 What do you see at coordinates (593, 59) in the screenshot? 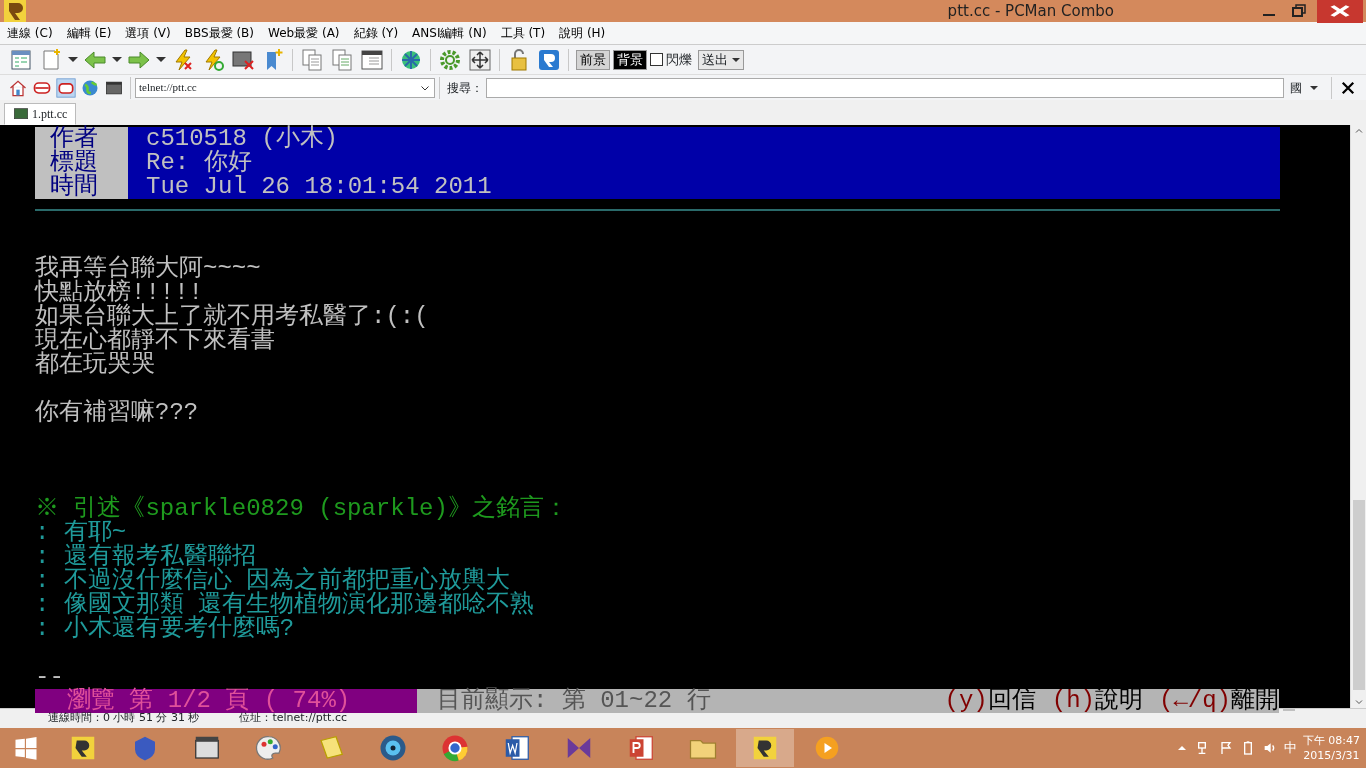
I see `foreground-button: 前景` at bounding box center [593, 59].